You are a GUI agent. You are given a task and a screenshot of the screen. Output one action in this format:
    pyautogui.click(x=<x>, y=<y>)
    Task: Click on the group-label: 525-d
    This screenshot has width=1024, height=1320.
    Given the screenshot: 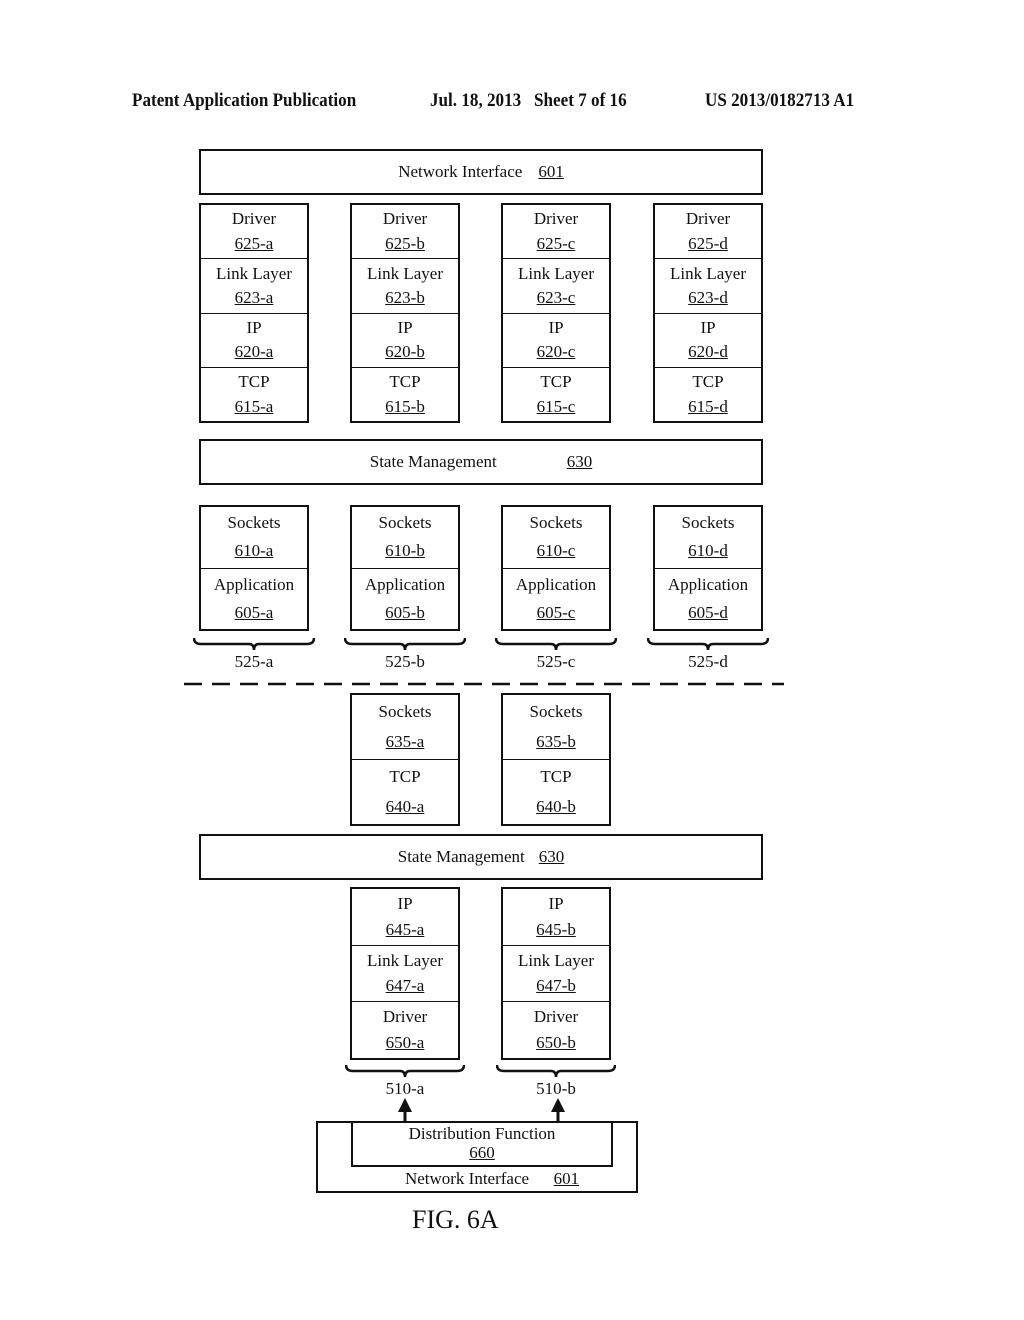 What is the action you would take?
    pyautogui.click(x=708, y=661)
    